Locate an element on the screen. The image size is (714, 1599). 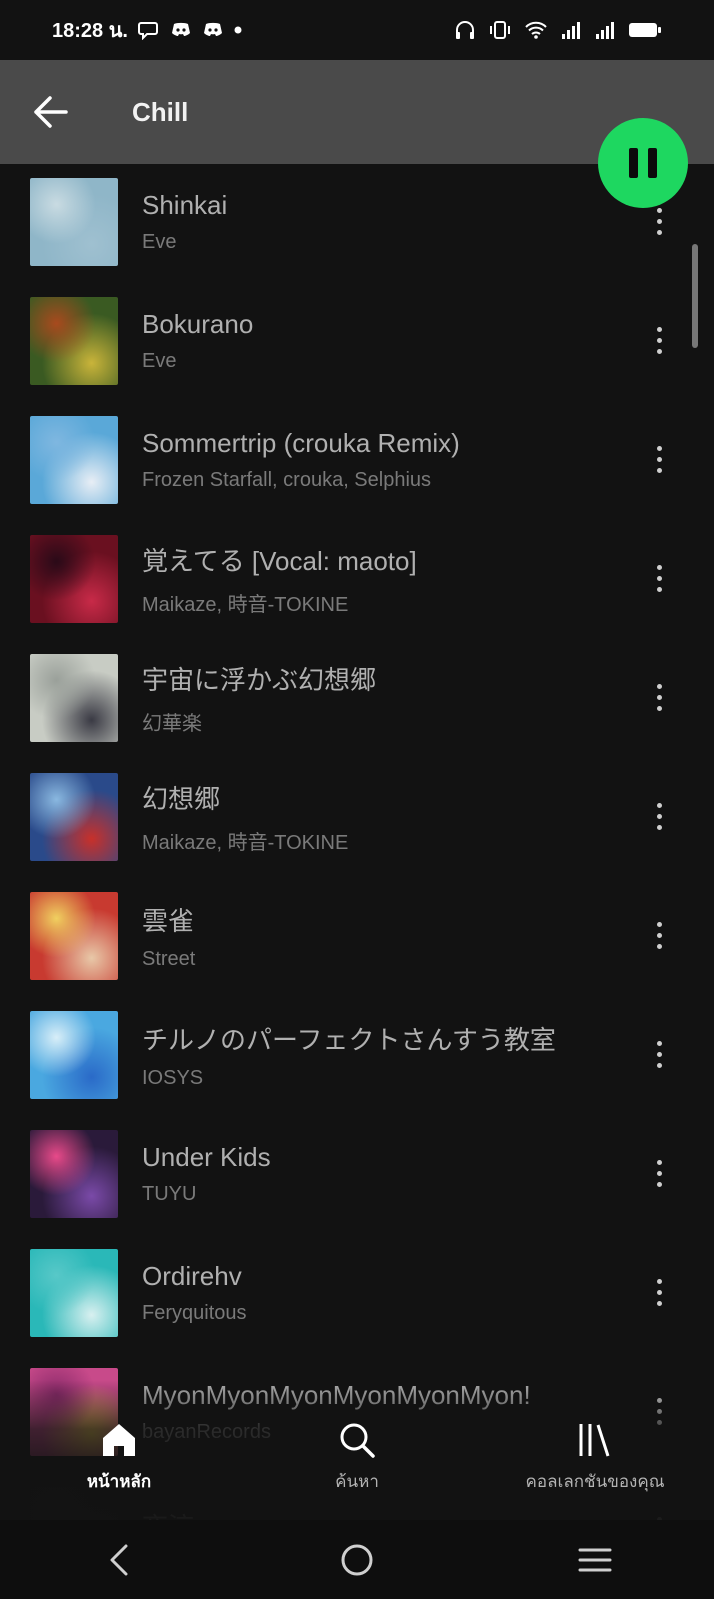
track-title: 覚えてる [Vocal: maoto] is located at coordinates (279, 560).